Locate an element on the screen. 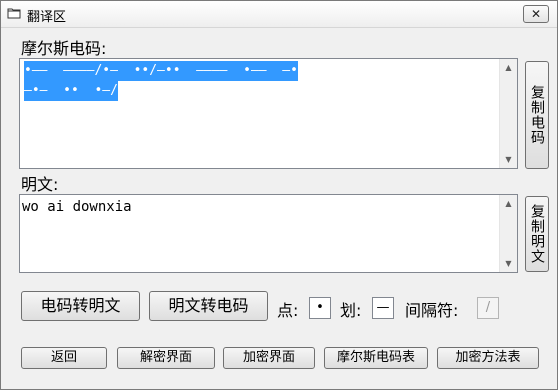  dot-label: 点: is located at coordinates (288, 310).